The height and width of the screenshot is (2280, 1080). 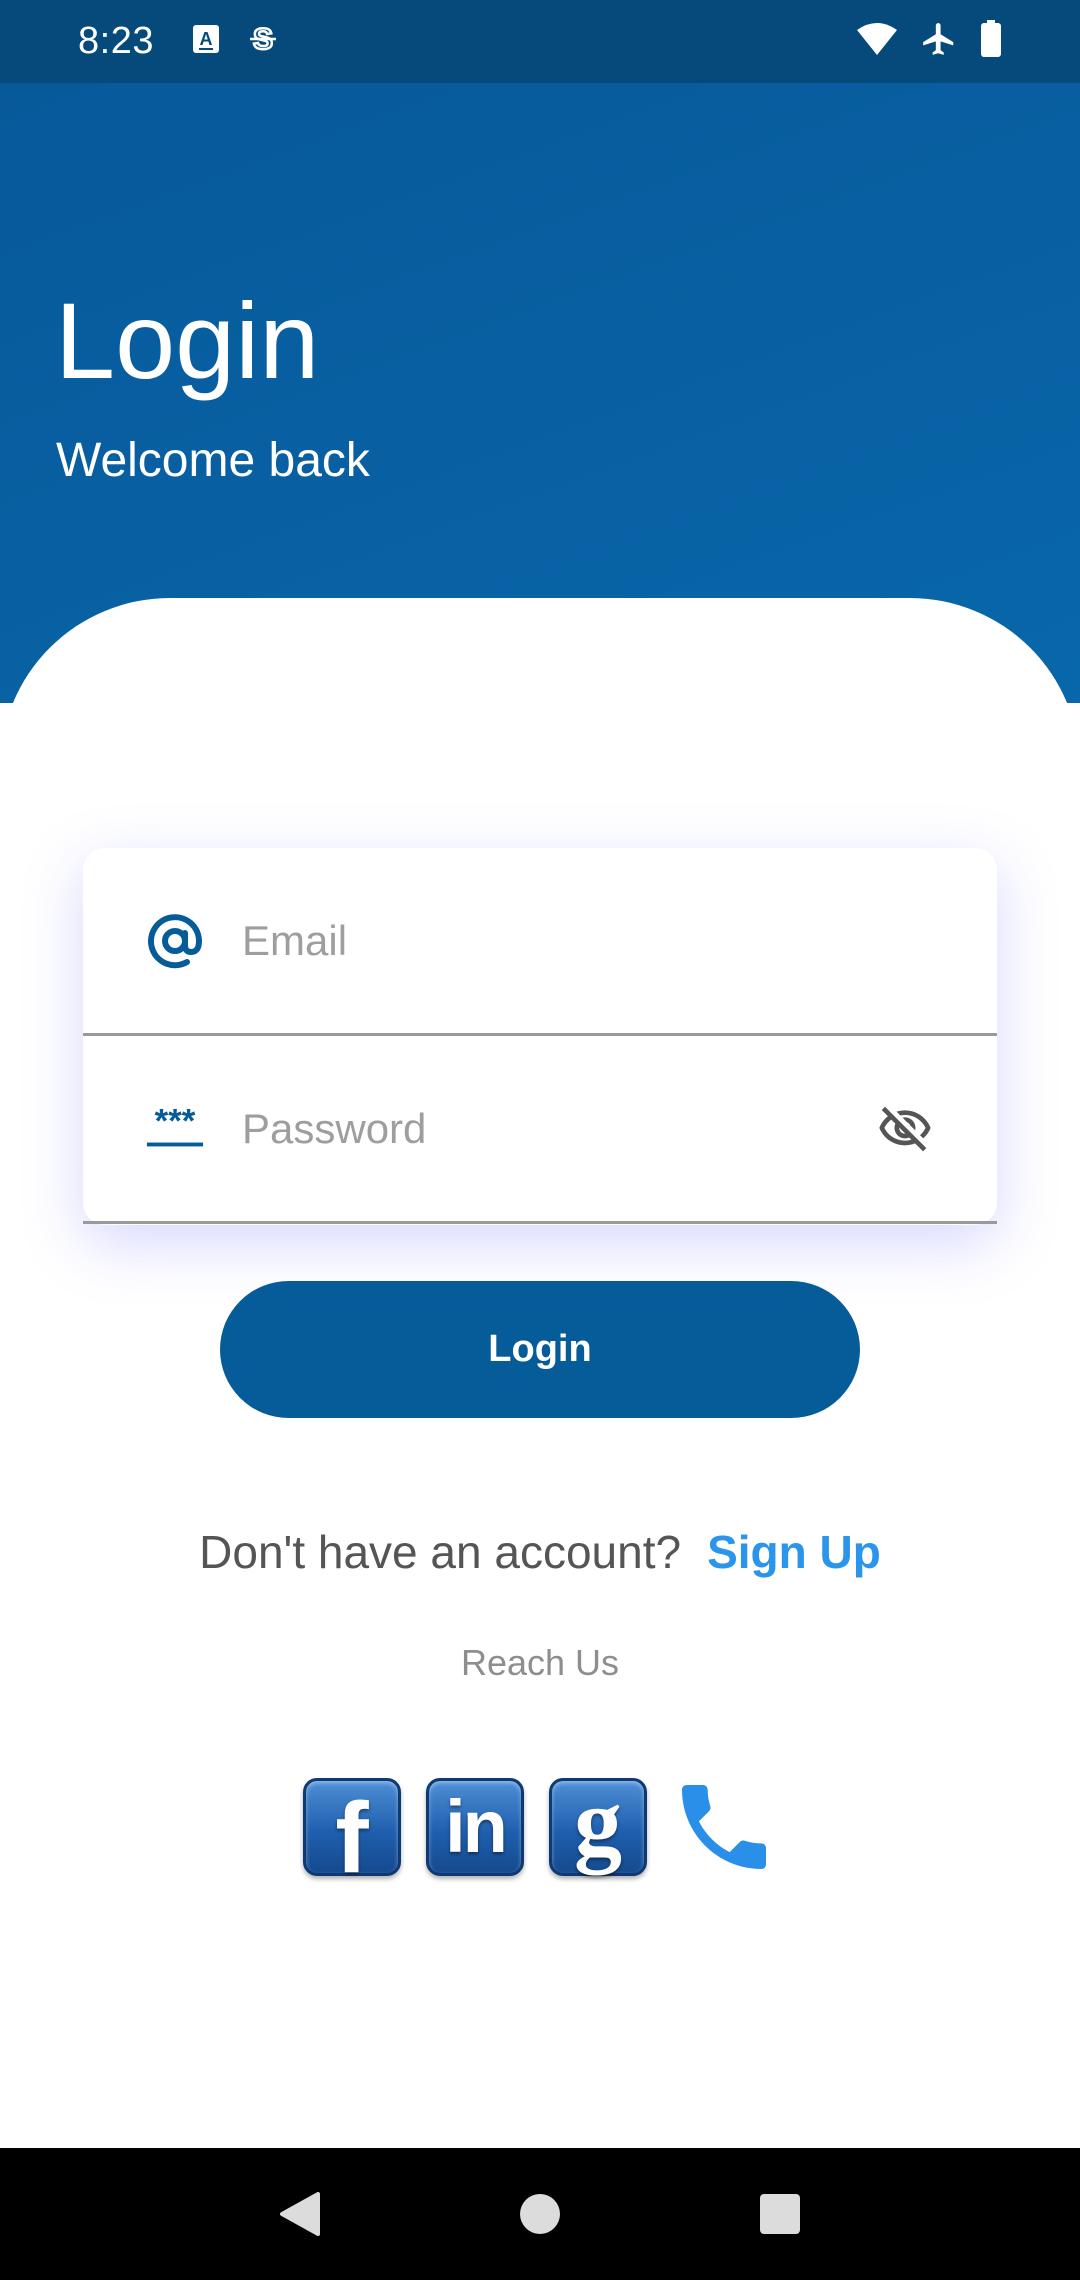 I want to click on reach-us-label: Reach Us, so click(x=540, y=1662).